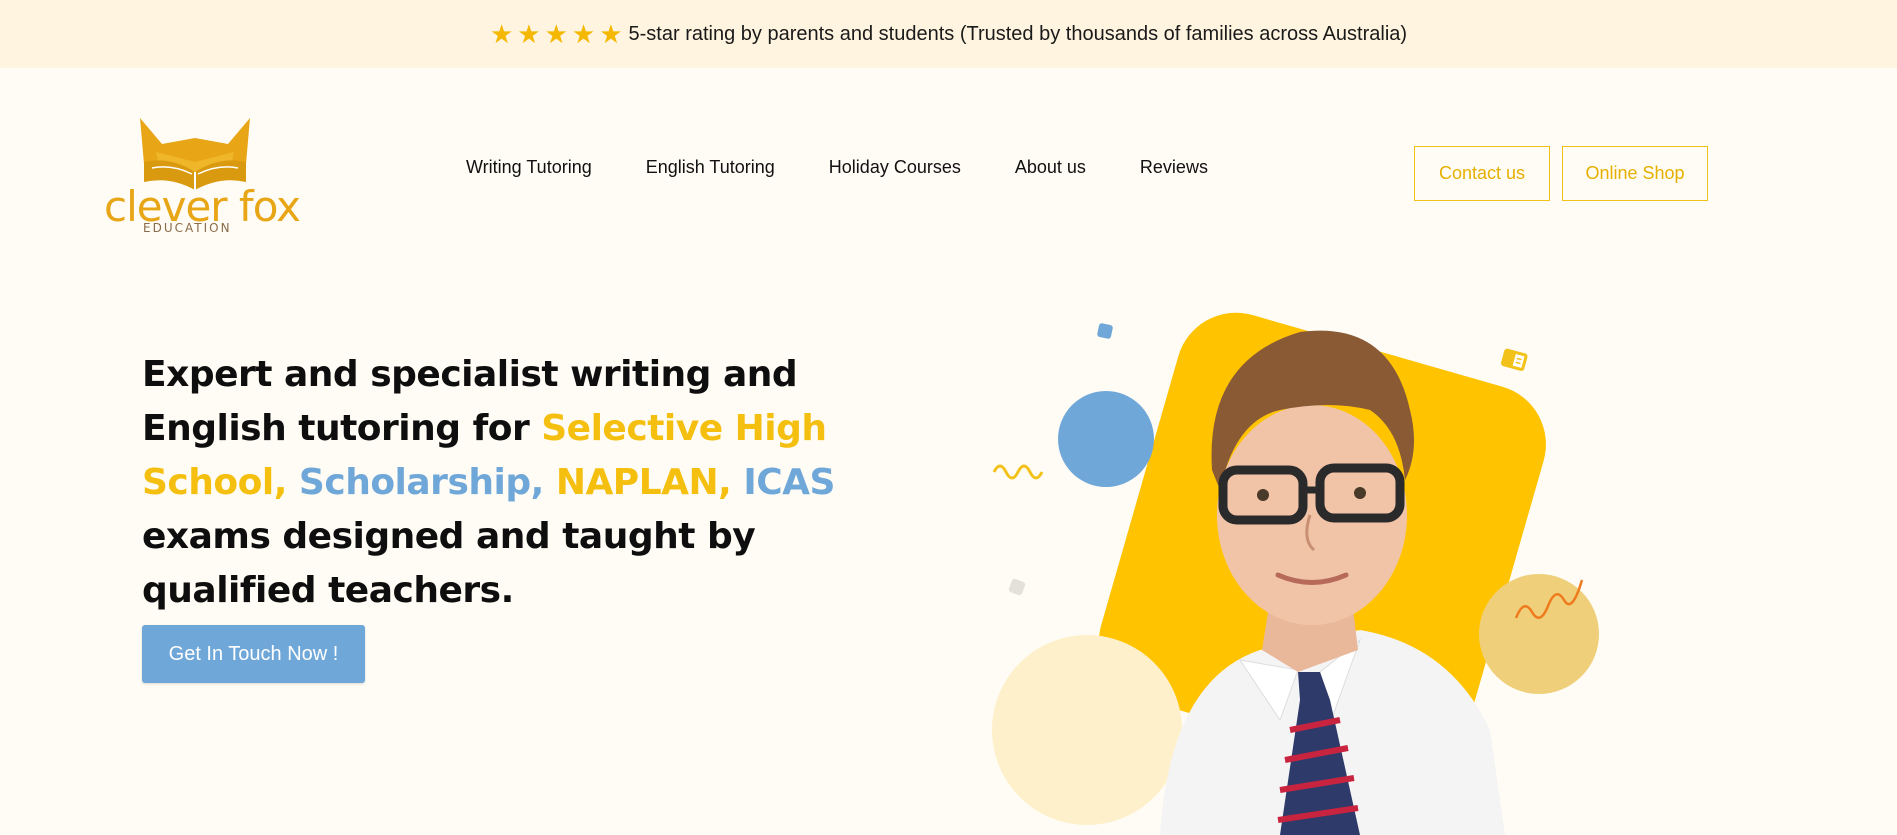  Describe the element at coordinates (710, 167) in the screenshot. I see `nav-english-tutoring: English Tutoring` at that location.